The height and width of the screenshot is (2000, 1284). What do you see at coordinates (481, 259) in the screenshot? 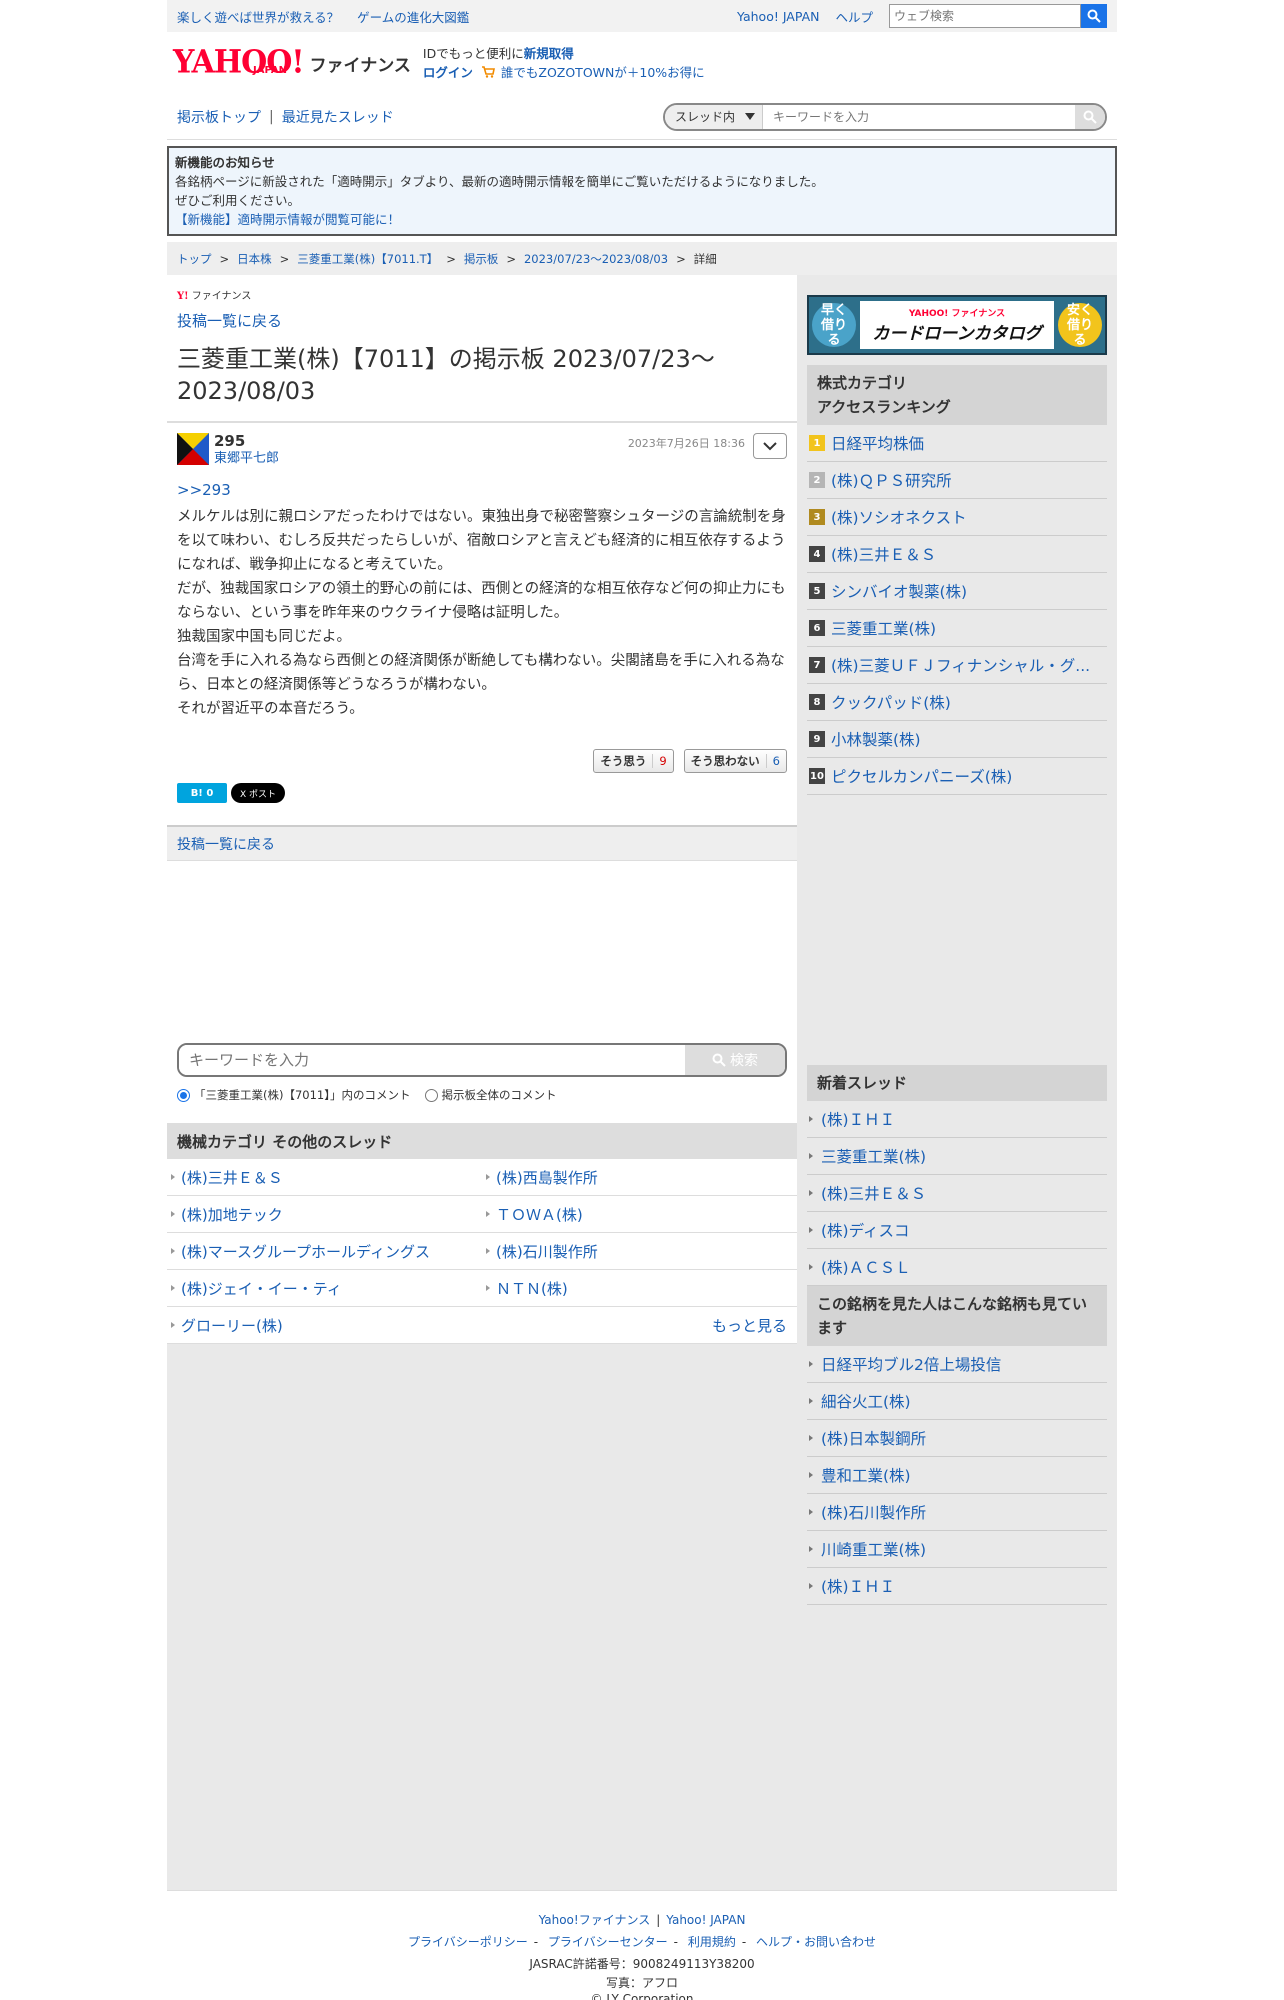
I see `crumb-board: 掲示板` at bounding box center [481, 259].